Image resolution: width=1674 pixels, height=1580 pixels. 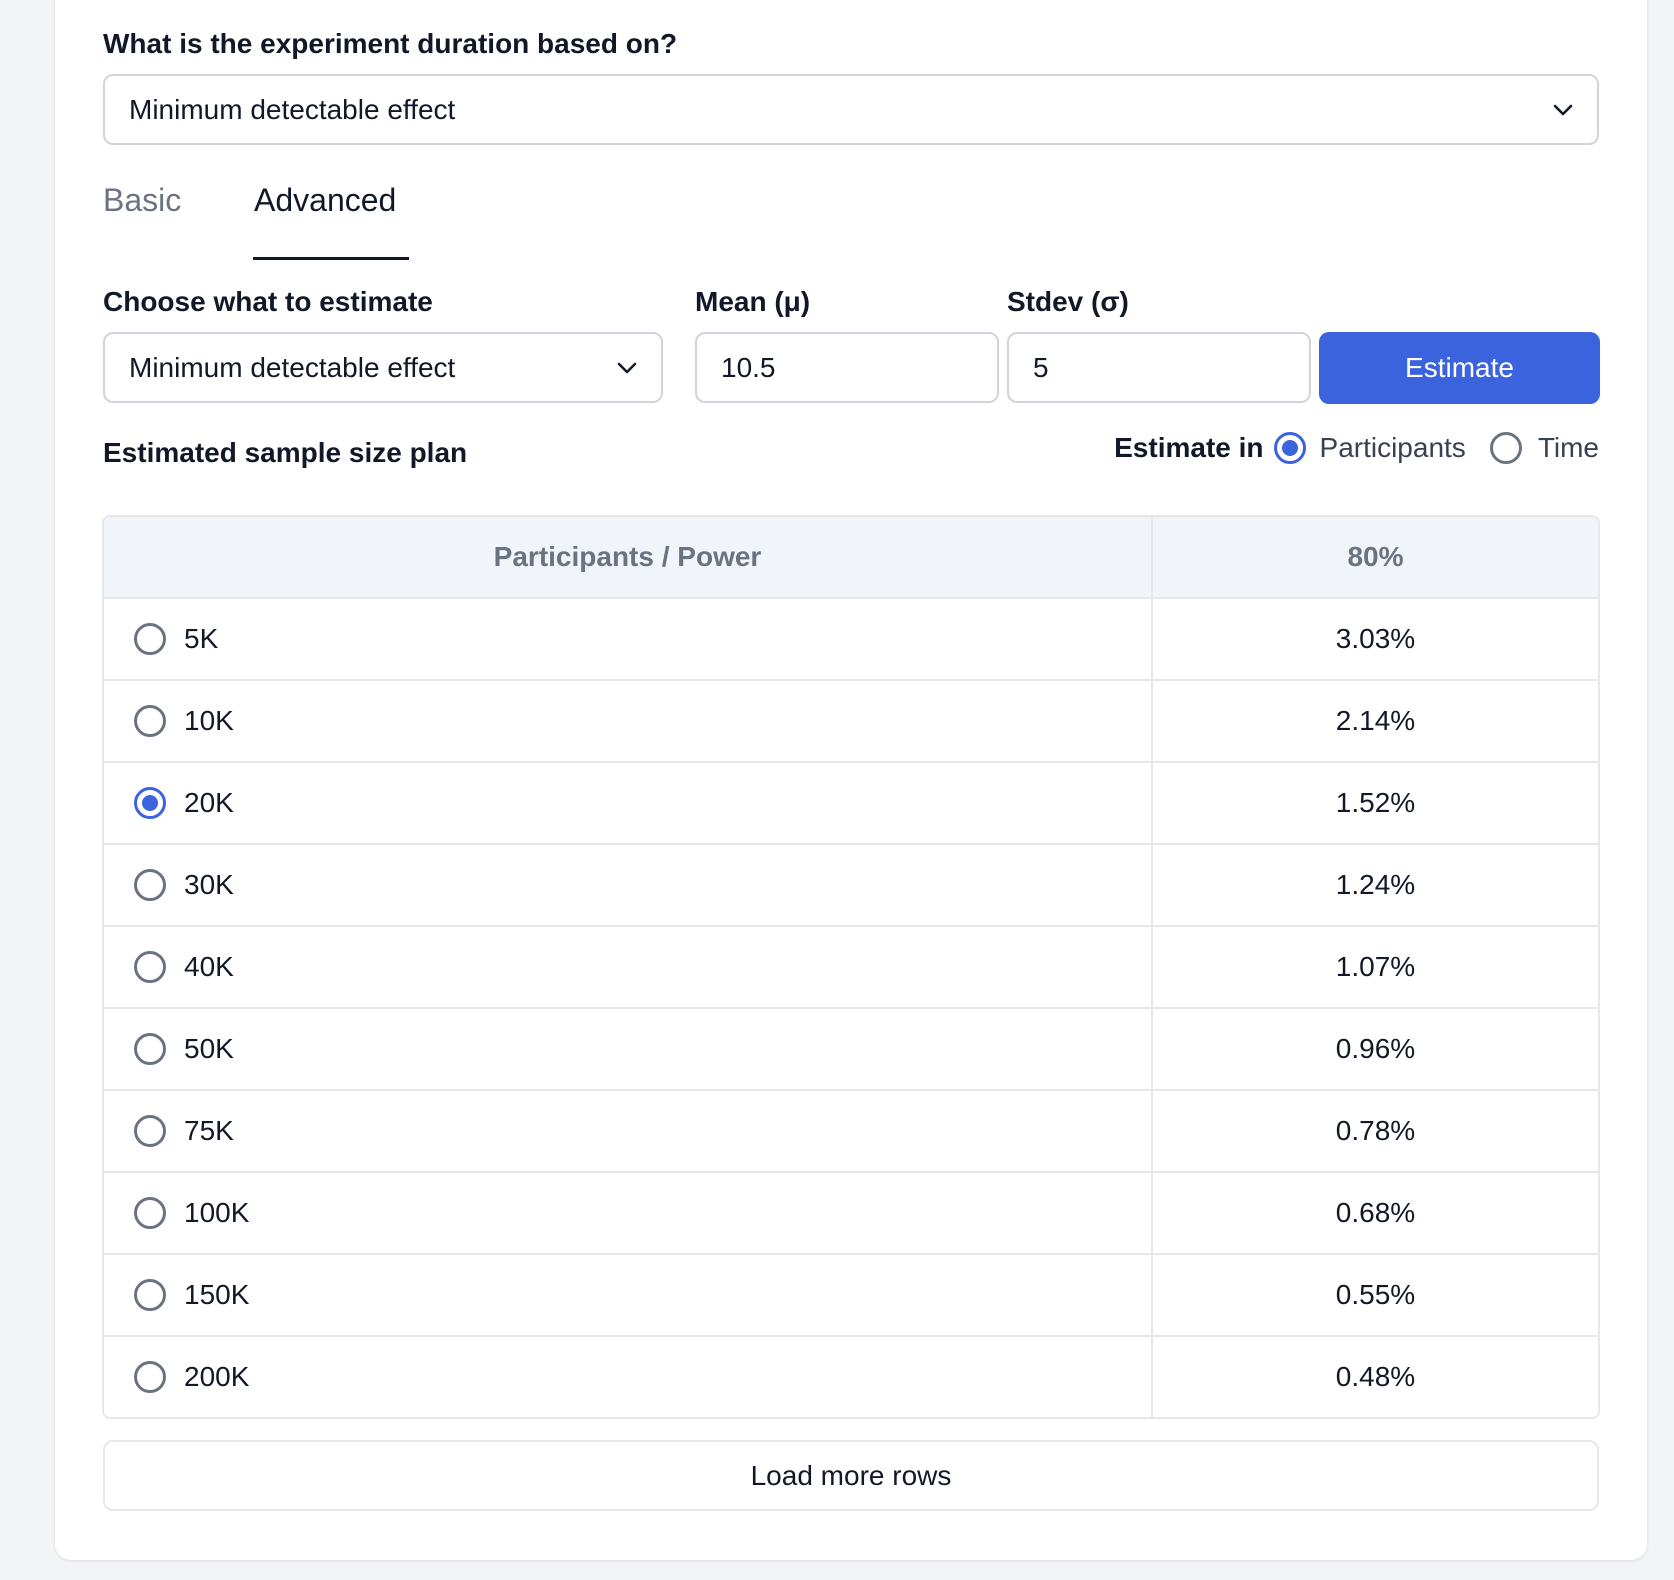 I want to click on mean-label: Mean (μ), so click(x=753, y=301).